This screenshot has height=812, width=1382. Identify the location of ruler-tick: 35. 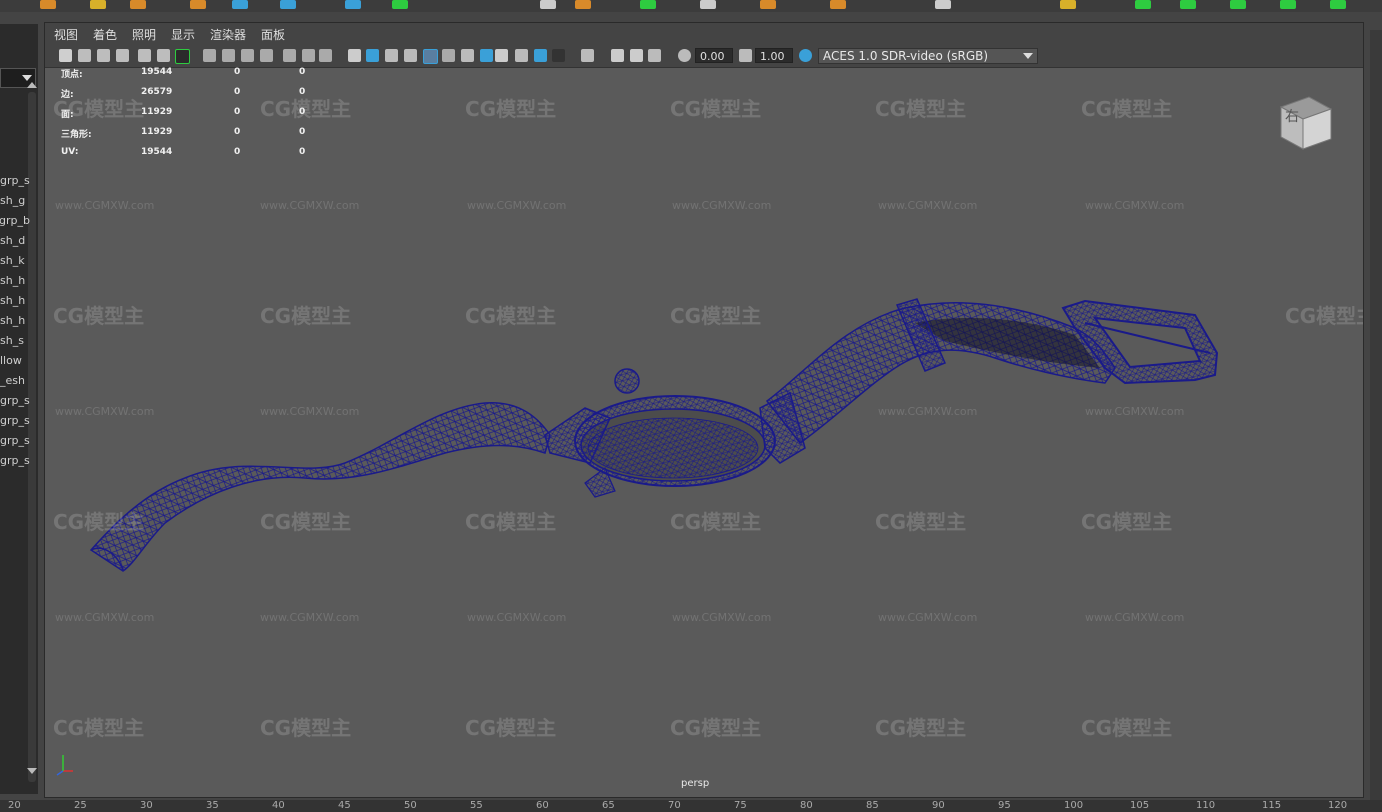
(212, 805).